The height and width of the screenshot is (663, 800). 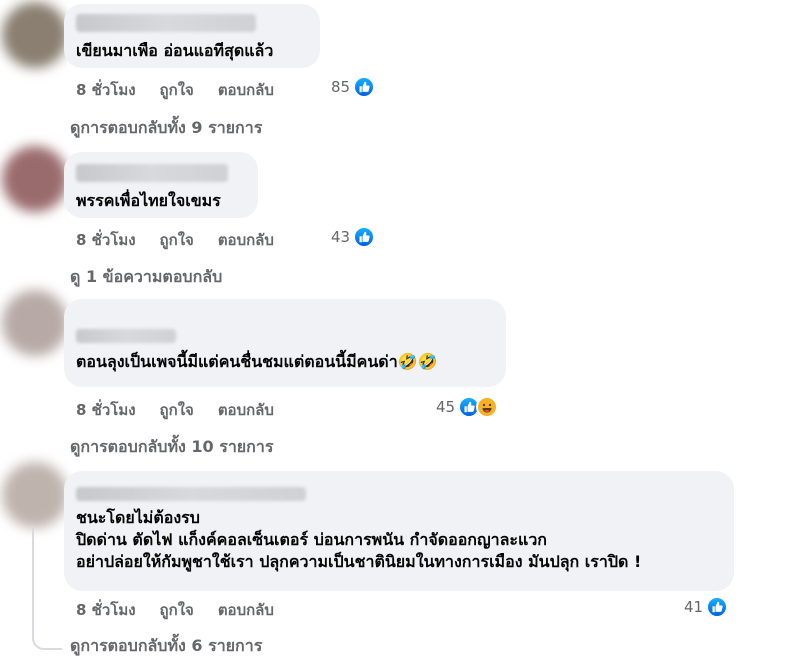 I want to click on comment-text: พรรคเพื่อไทยใจเขมร, so click(x=148, y=200).